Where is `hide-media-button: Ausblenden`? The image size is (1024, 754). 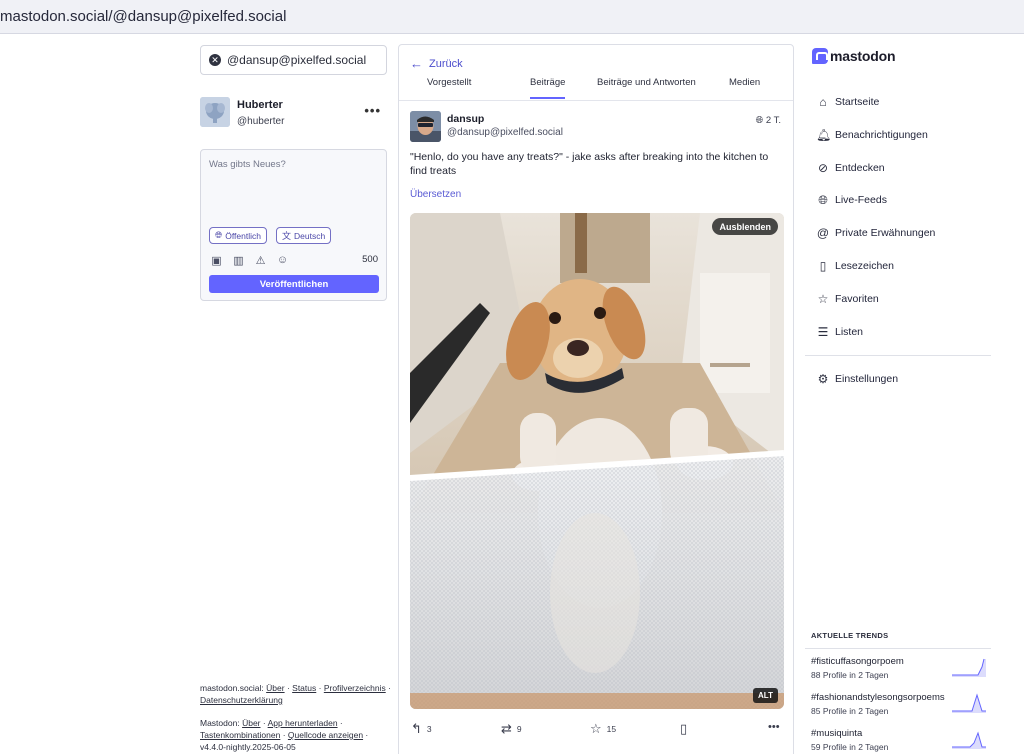 hide-media-button: Ausblenden is located at coordinates (745, 226).